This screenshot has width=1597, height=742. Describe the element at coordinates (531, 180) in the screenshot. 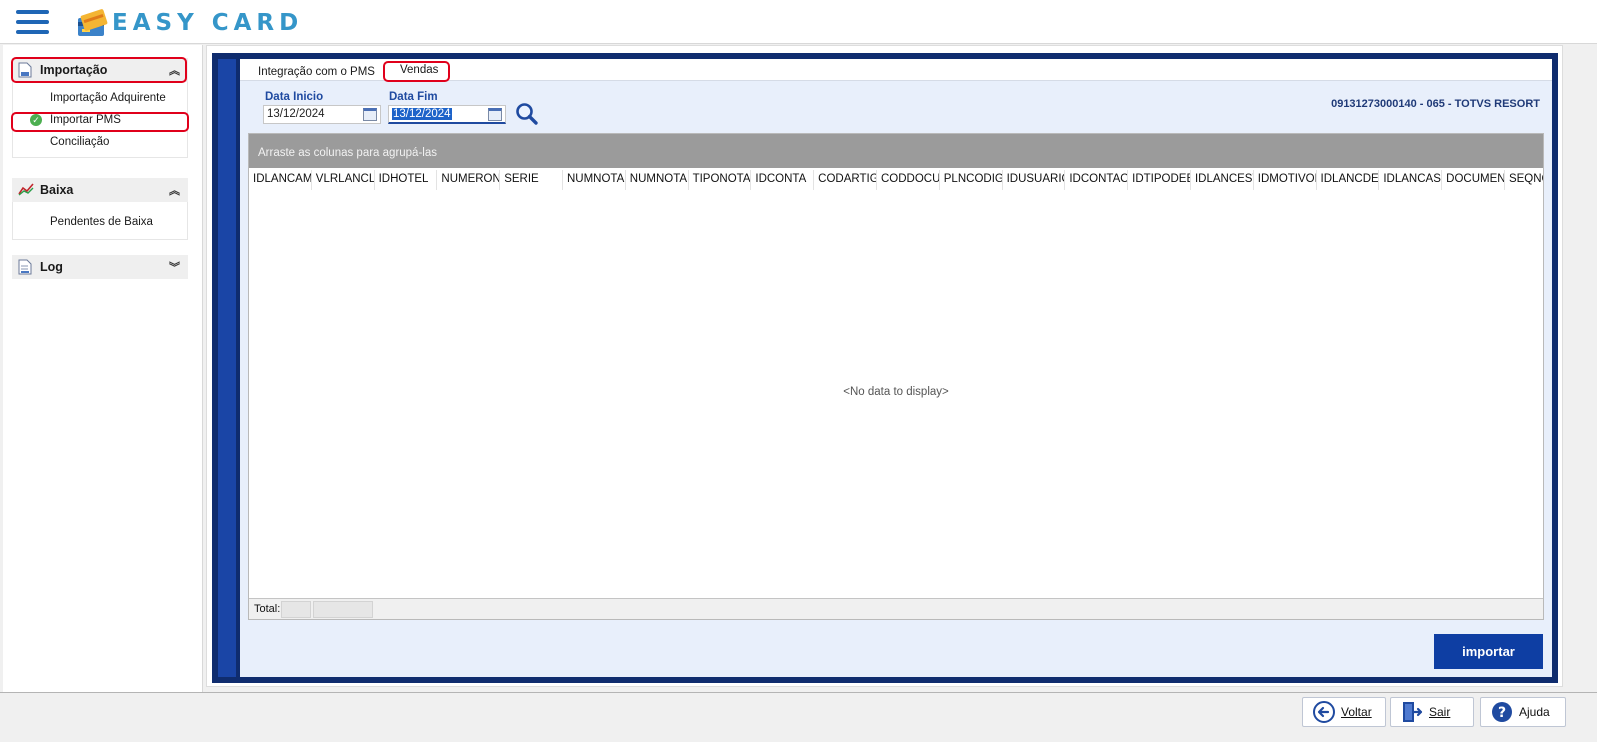

I see `grid-column-header-cell: SERIE` at that location.